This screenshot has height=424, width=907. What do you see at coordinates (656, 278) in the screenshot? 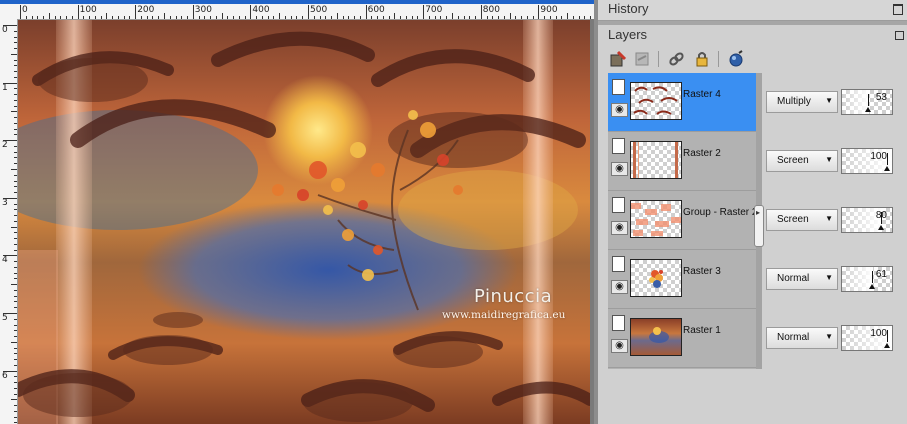
I see `layer-thumbnail` at bounding box center [656, 278].